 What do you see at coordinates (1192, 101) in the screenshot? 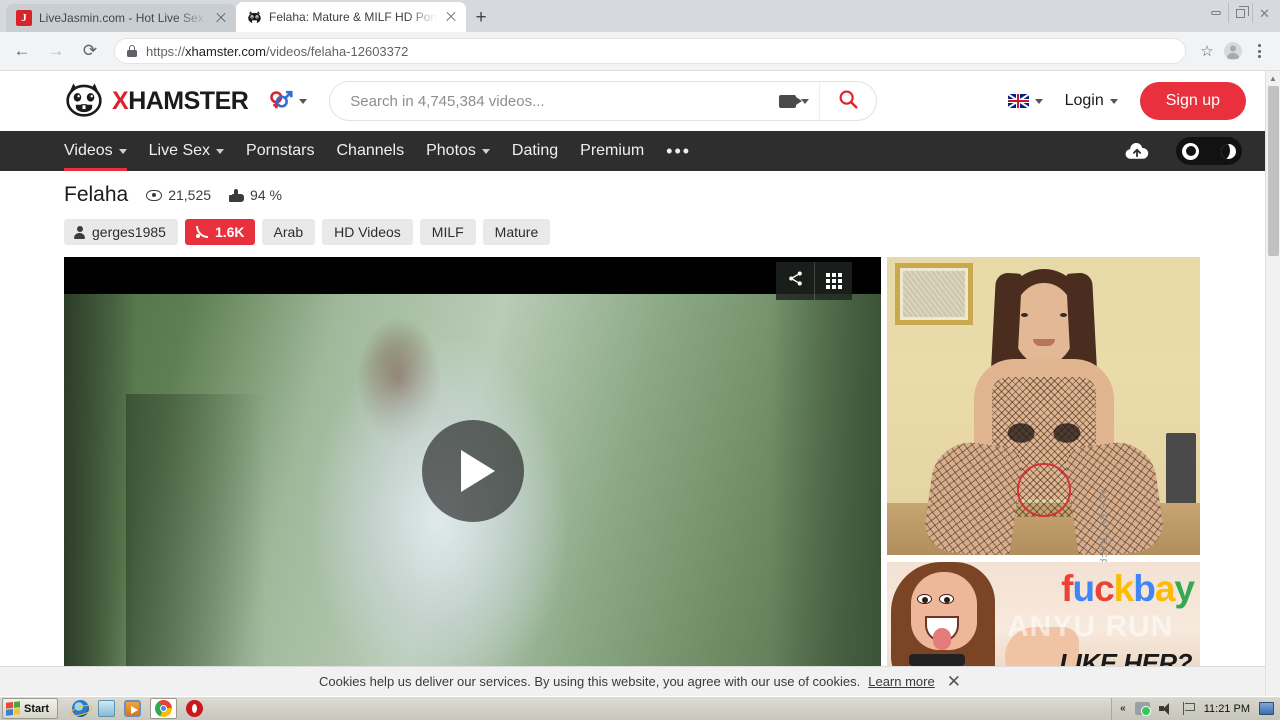
I see `signup-button: Sign up` at bounding box center [1192, 101].